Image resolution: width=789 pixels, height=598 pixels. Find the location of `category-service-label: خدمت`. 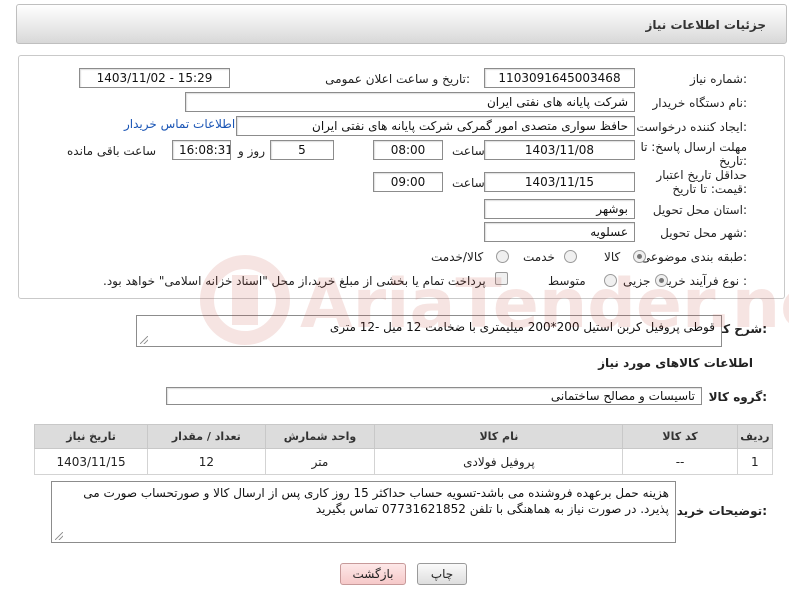

category-service-label: خدمت is located at coordinates (539, 257).